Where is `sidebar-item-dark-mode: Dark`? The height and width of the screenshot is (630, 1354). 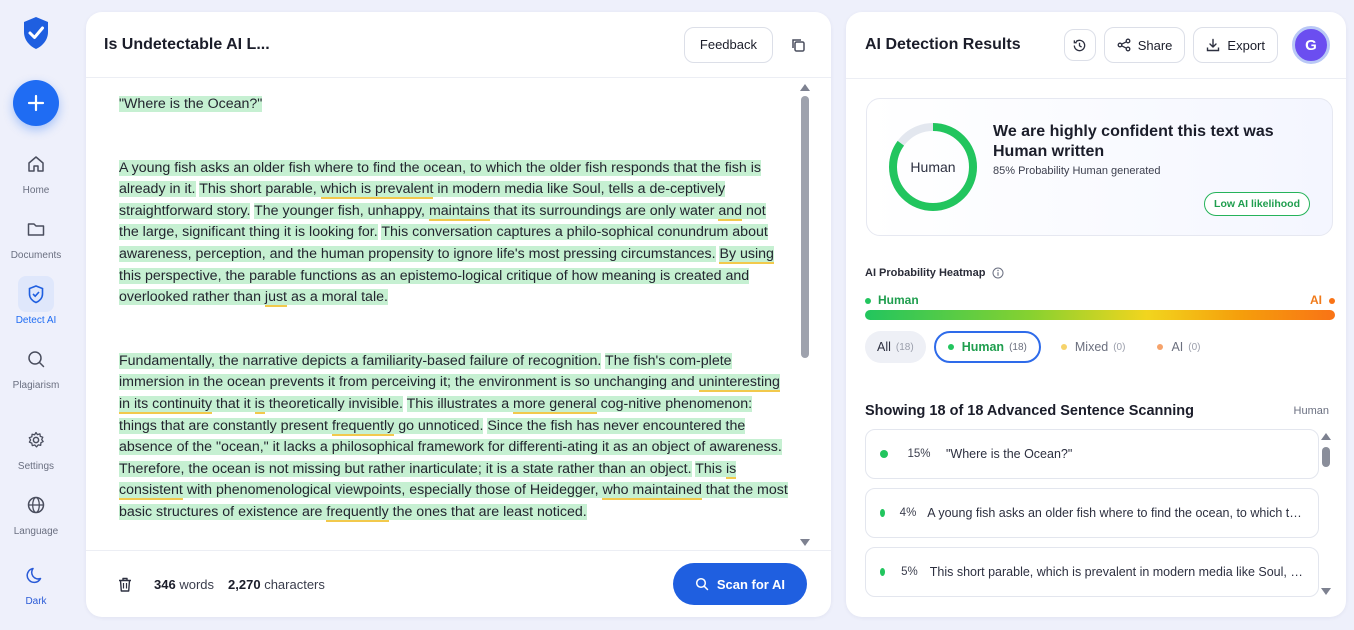 sidebar-item-dark-mode: Dark is located at coordinates (36, 582).